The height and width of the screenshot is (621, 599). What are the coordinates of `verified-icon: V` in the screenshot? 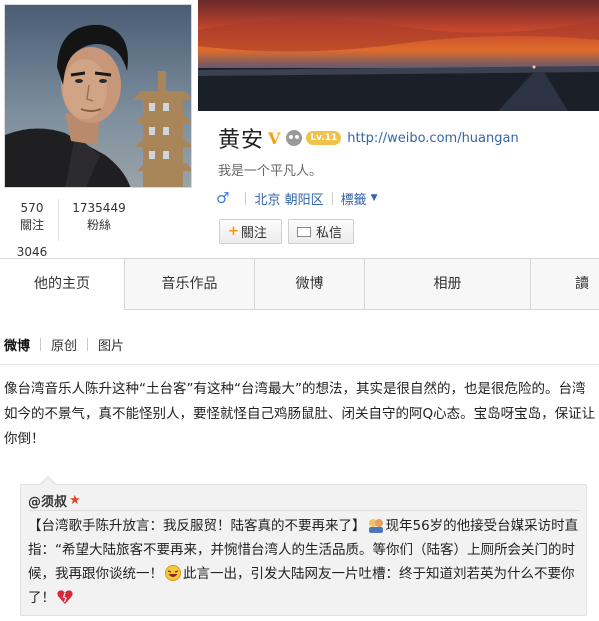 It's located at (274, 138).